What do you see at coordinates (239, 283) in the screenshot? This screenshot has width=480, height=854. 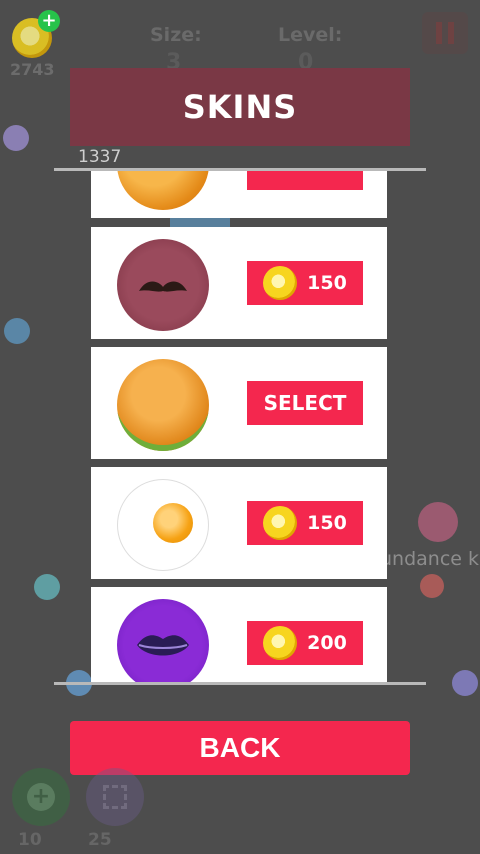 I see `skin-card-mustache: 150` at bounding box center [239, 283].